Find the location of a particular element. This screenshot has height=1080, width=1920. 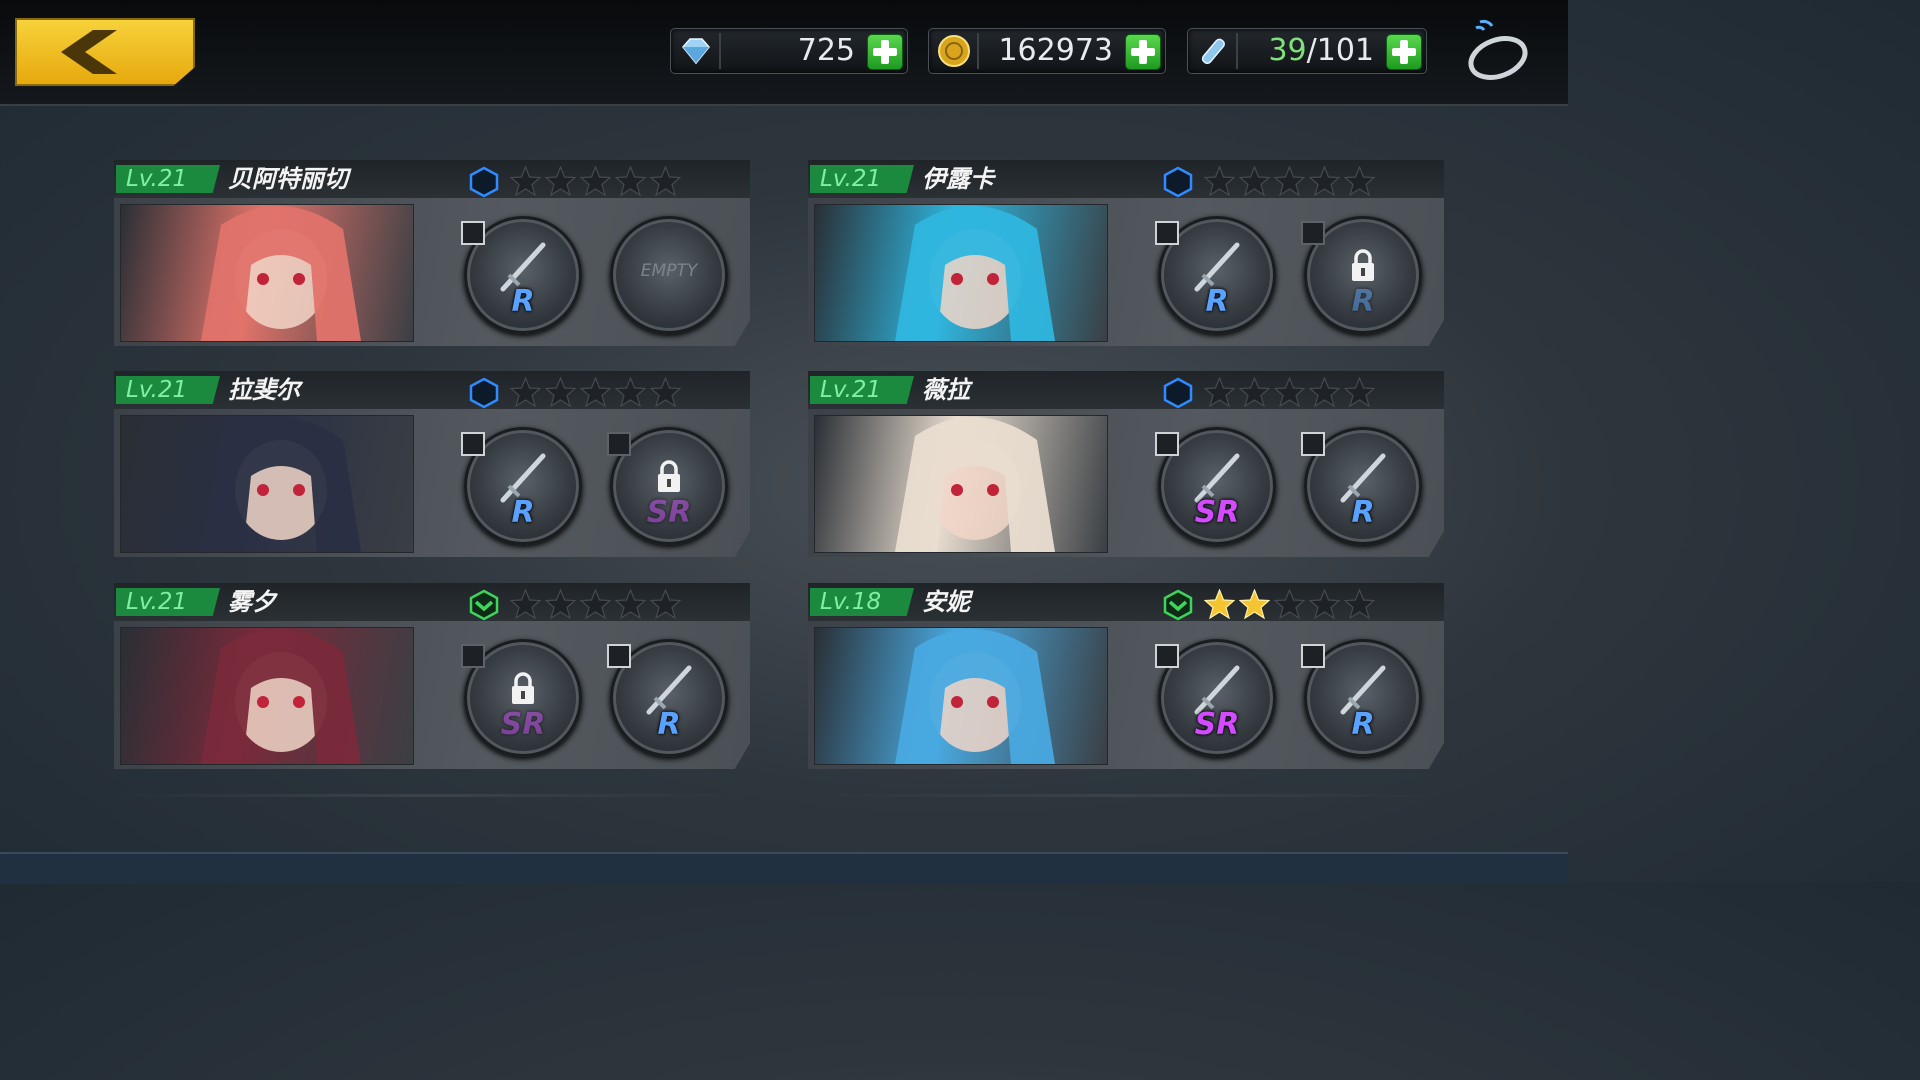

bottom-strip is located at coordinates (784, 868).